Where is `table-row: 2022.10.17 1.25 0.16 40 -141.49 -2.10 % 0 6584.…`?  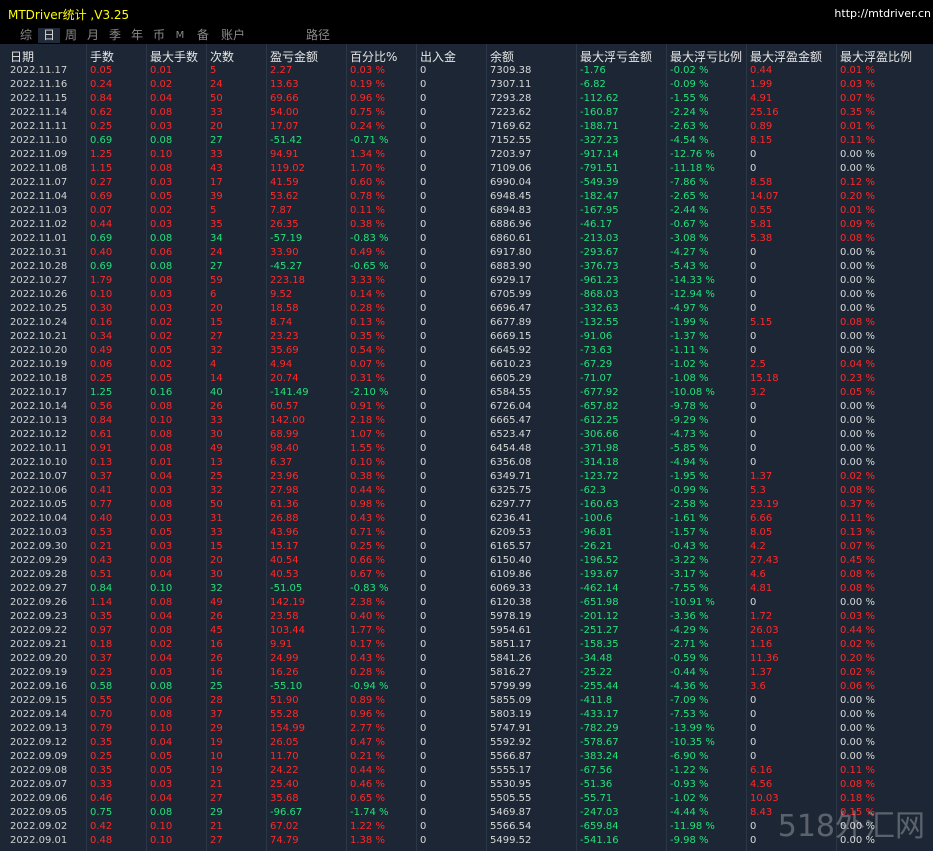 table-row: 2022.10.17 1.25 0.16 40 -141.49 -2.10 % 0 6584.… is located at coordinates (466, 393).